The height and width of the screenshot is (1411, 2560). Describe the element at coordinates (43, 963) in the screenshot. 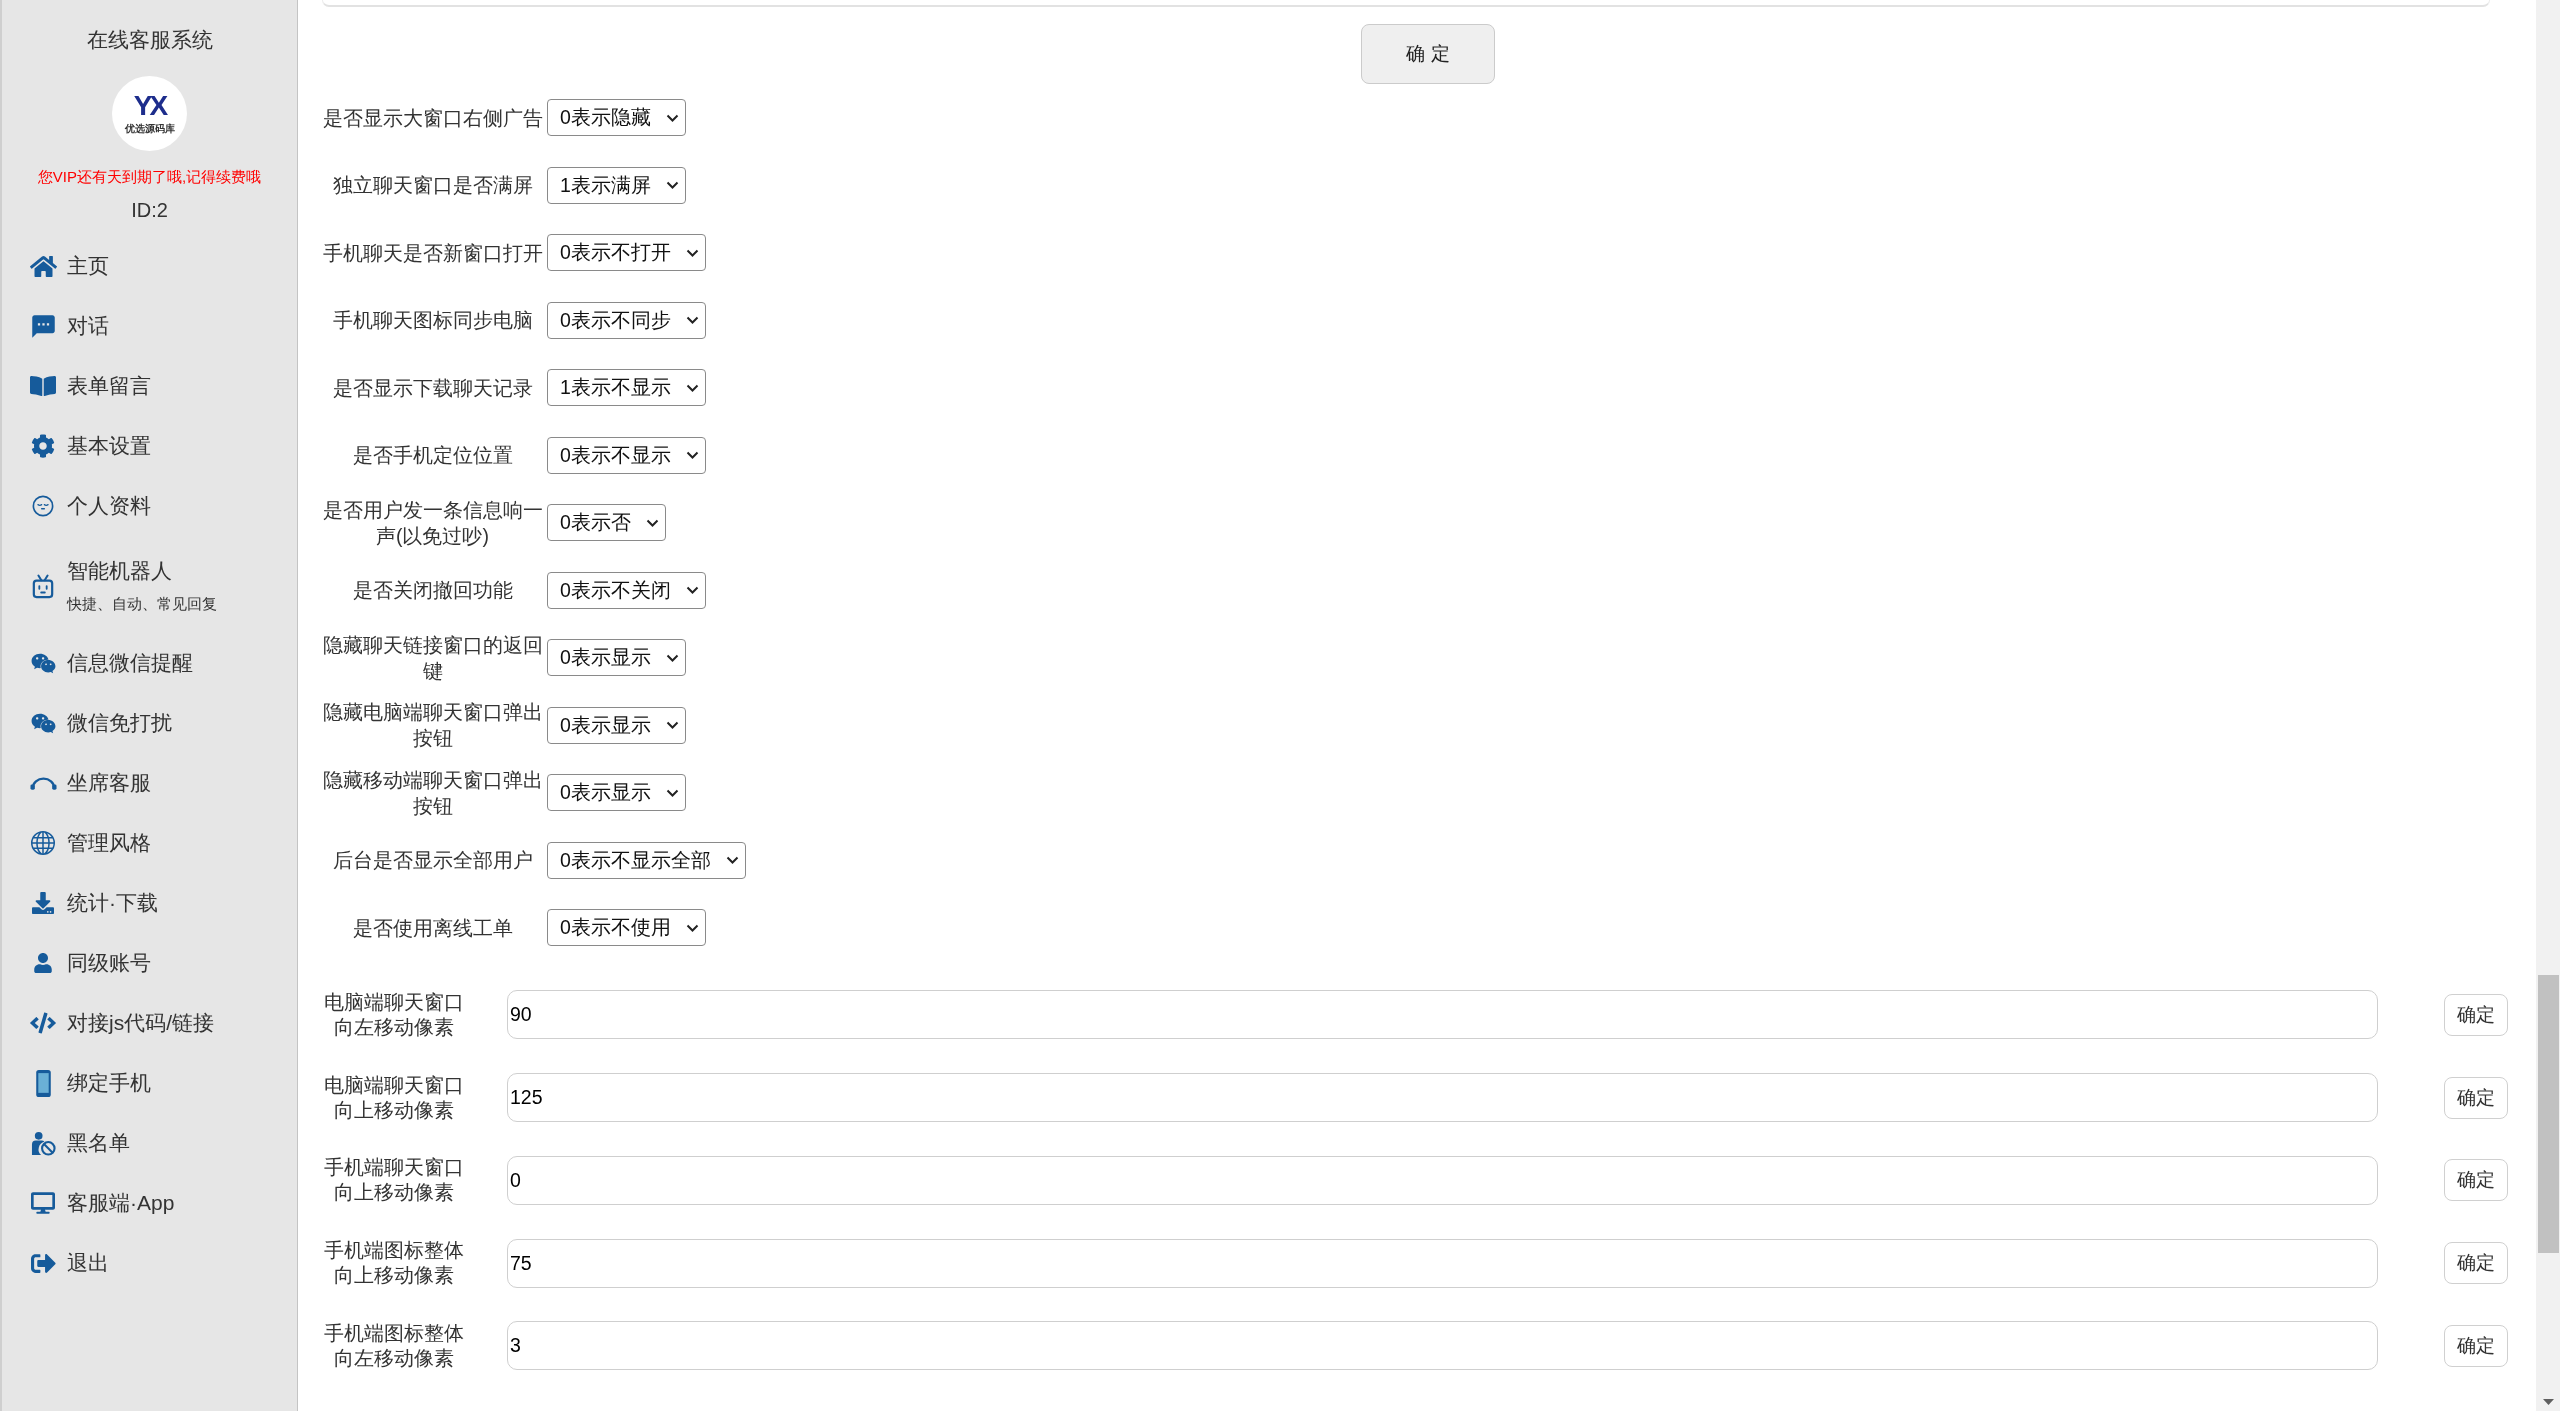

I see `user-icon` at that location.